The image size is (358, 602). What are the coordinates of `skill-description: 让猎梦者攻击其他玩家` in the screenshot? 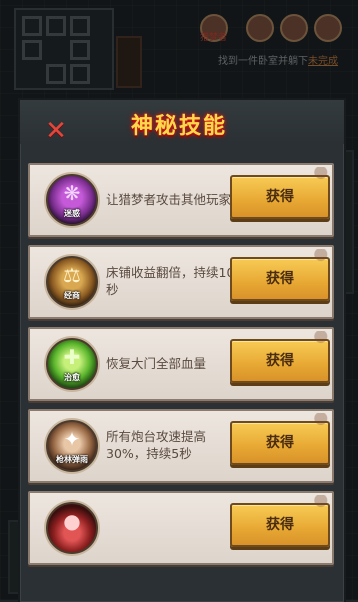 It's located at (169, 199).